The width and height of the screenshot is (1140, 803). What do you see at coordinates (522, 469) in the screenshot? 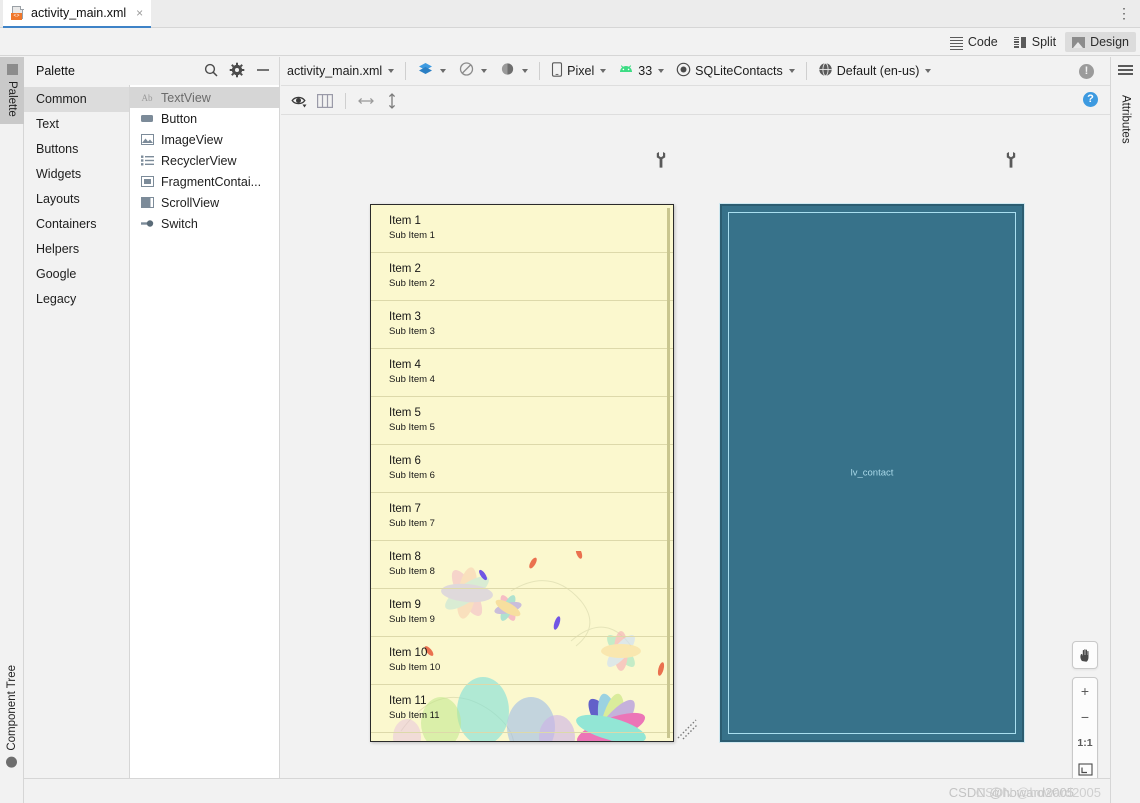
I see `list-item: Item 6 Sub Item 6` at bounding box center [522, 469].